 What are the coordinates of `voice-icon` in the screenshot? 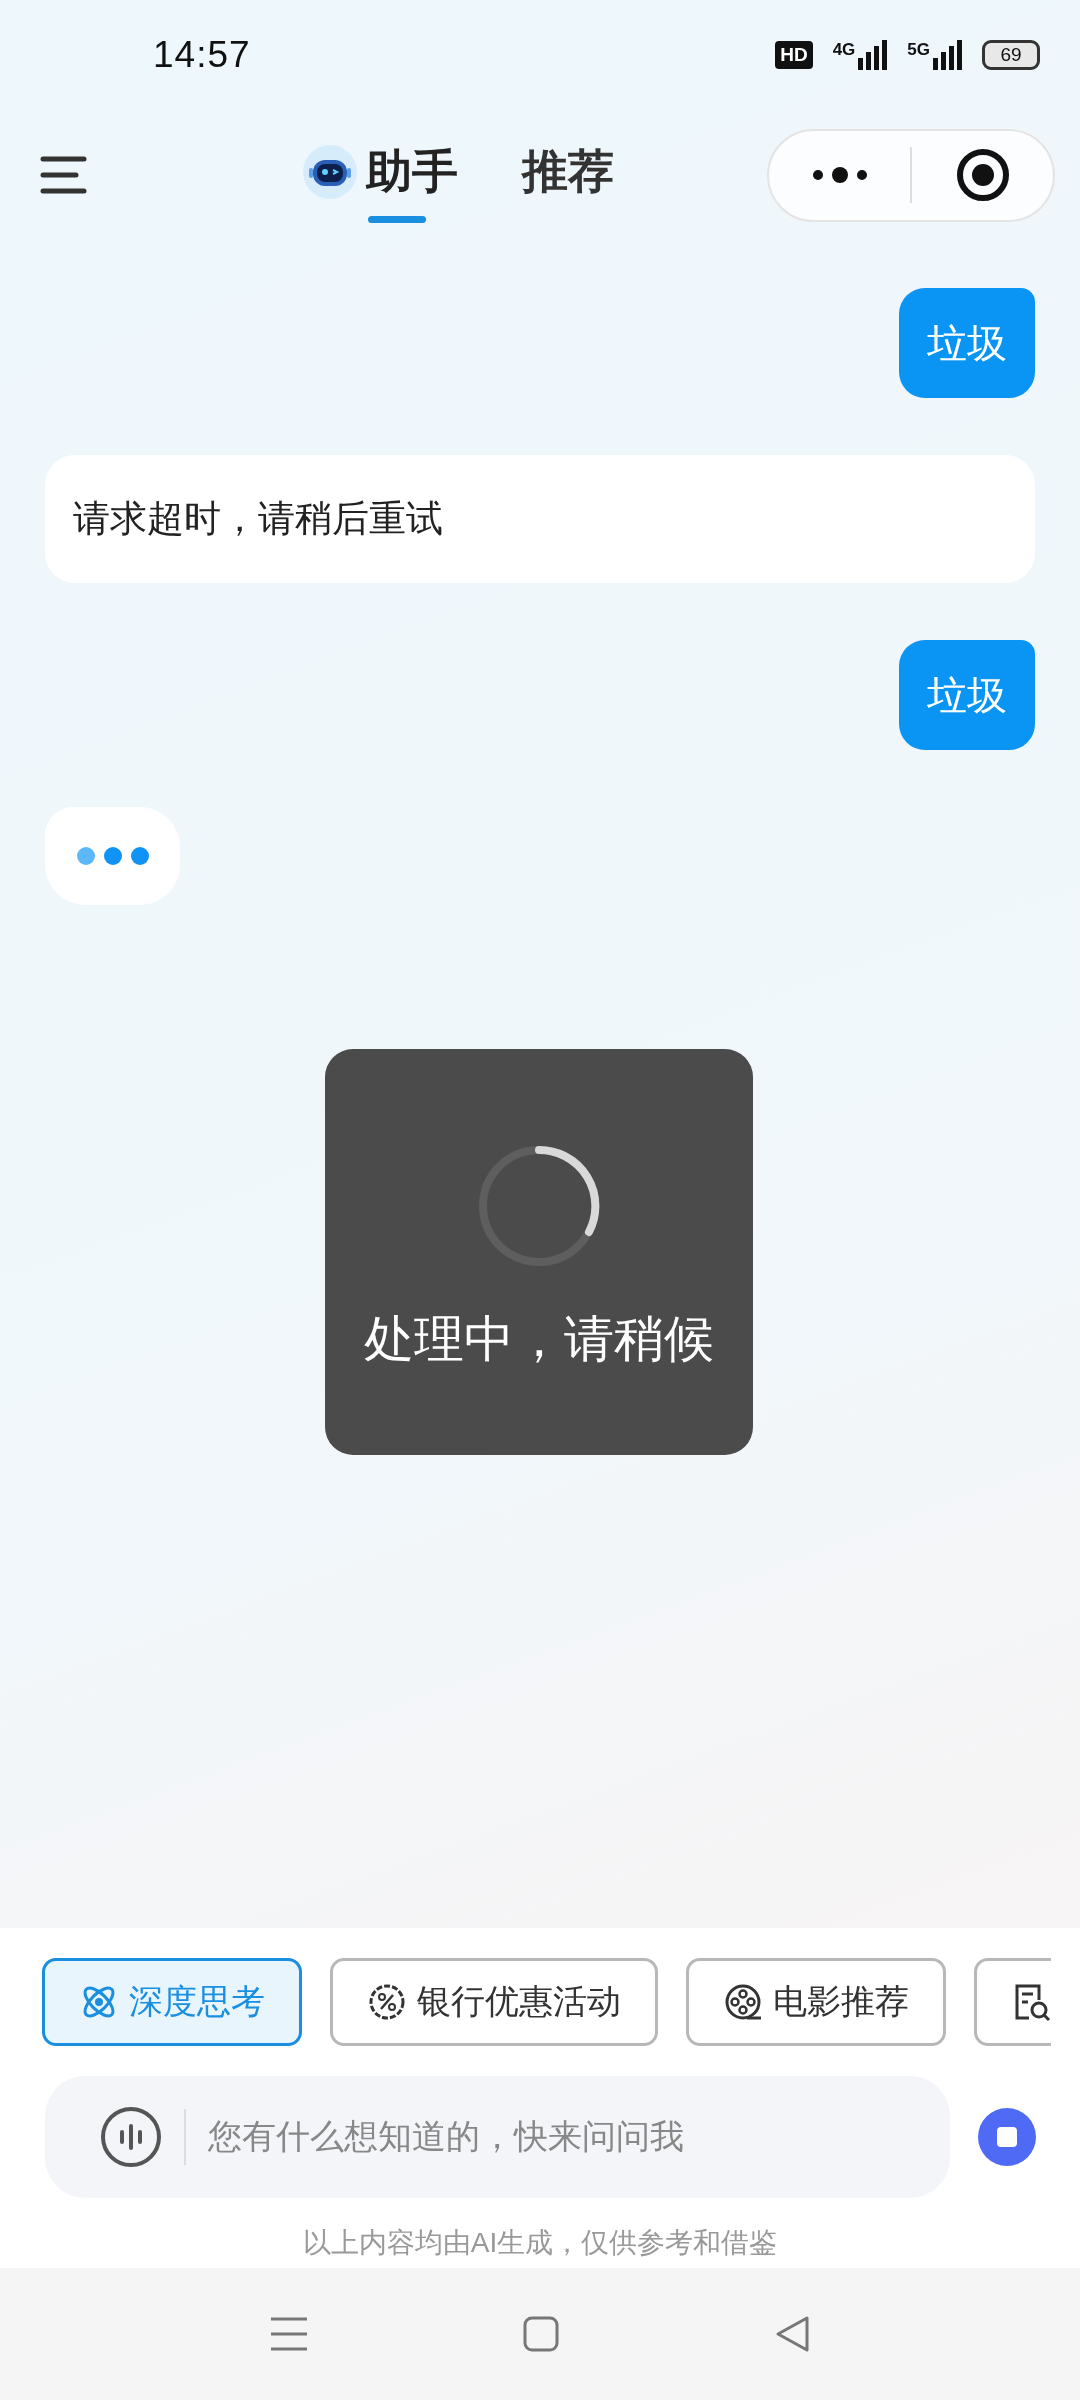 It's located at (131, 2137).